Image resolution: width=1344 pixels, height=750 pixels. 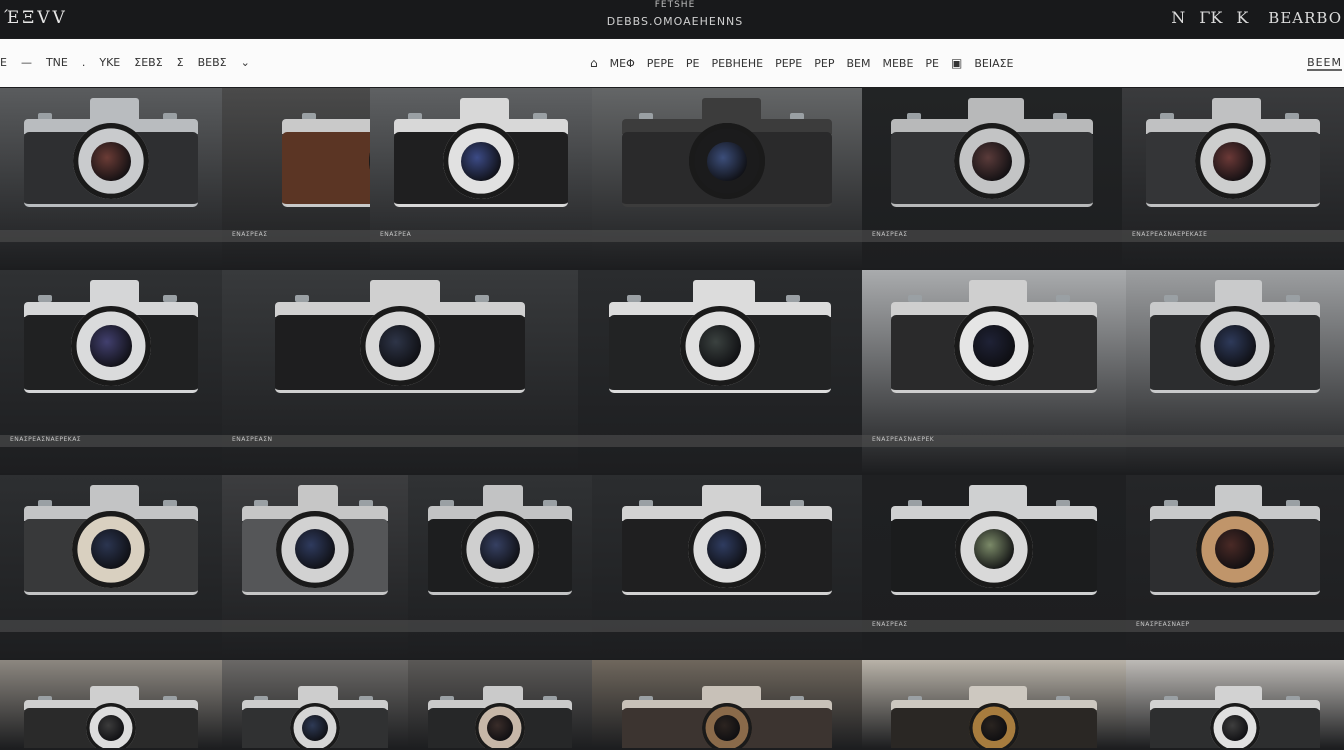 I want to click on nav-item-2: ΤΝΕ, so click(x=57, y=62).